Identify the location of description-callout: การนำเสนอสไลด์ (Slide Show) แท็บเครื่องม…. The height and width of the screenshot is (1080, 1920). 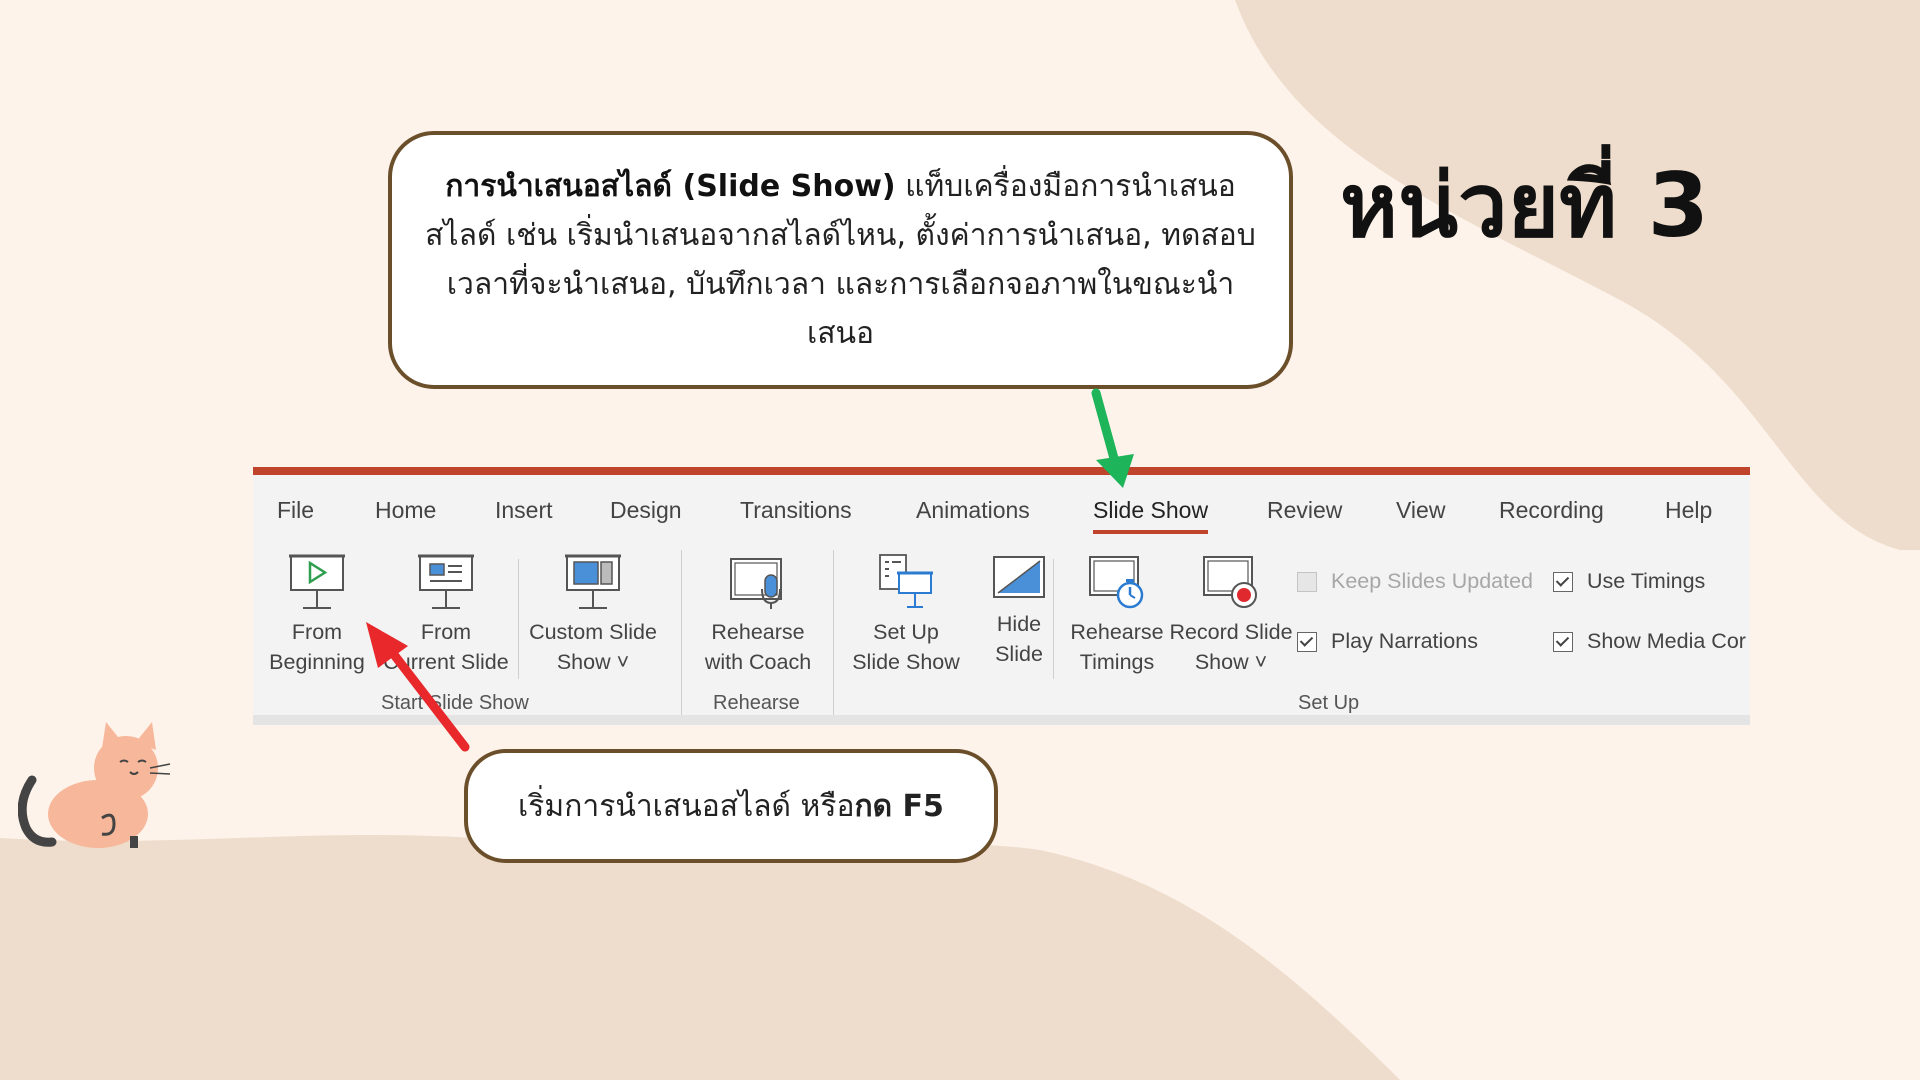
(840, 260).